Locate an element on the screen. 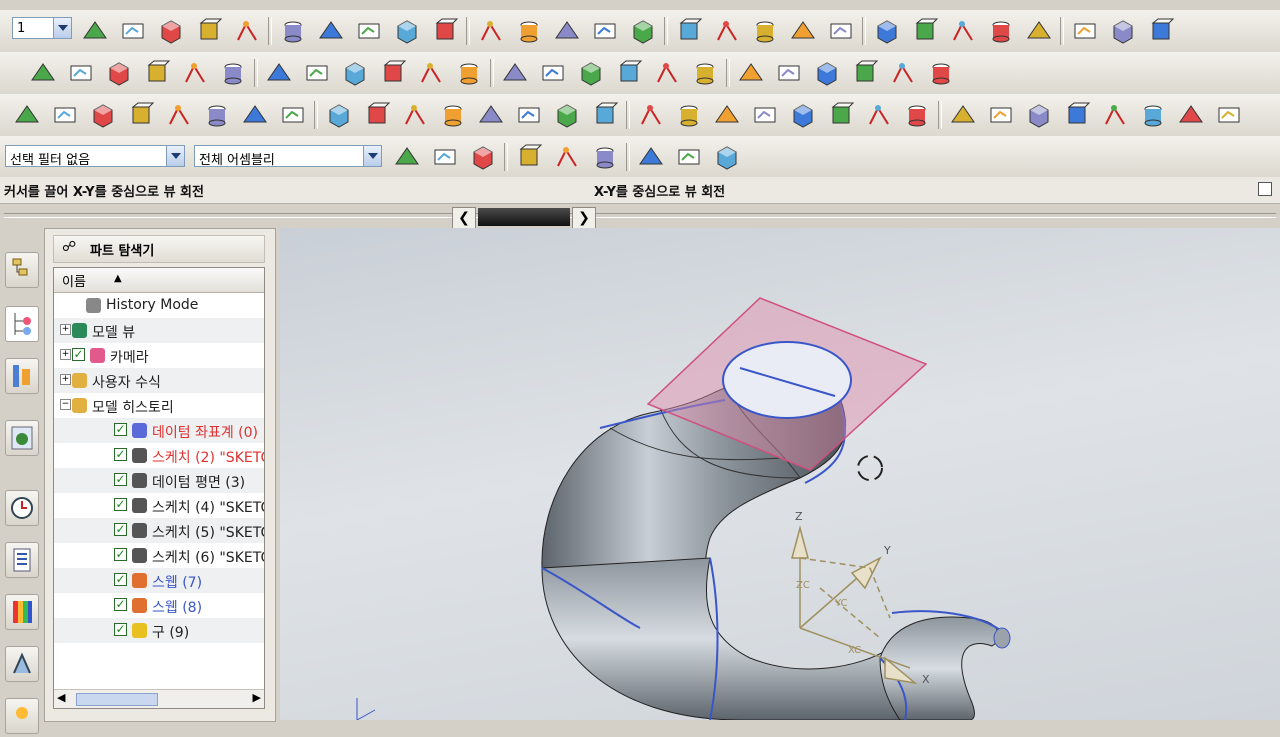  tree-node: ✓ 스웹 (7) is located at coordinates (159, 580).